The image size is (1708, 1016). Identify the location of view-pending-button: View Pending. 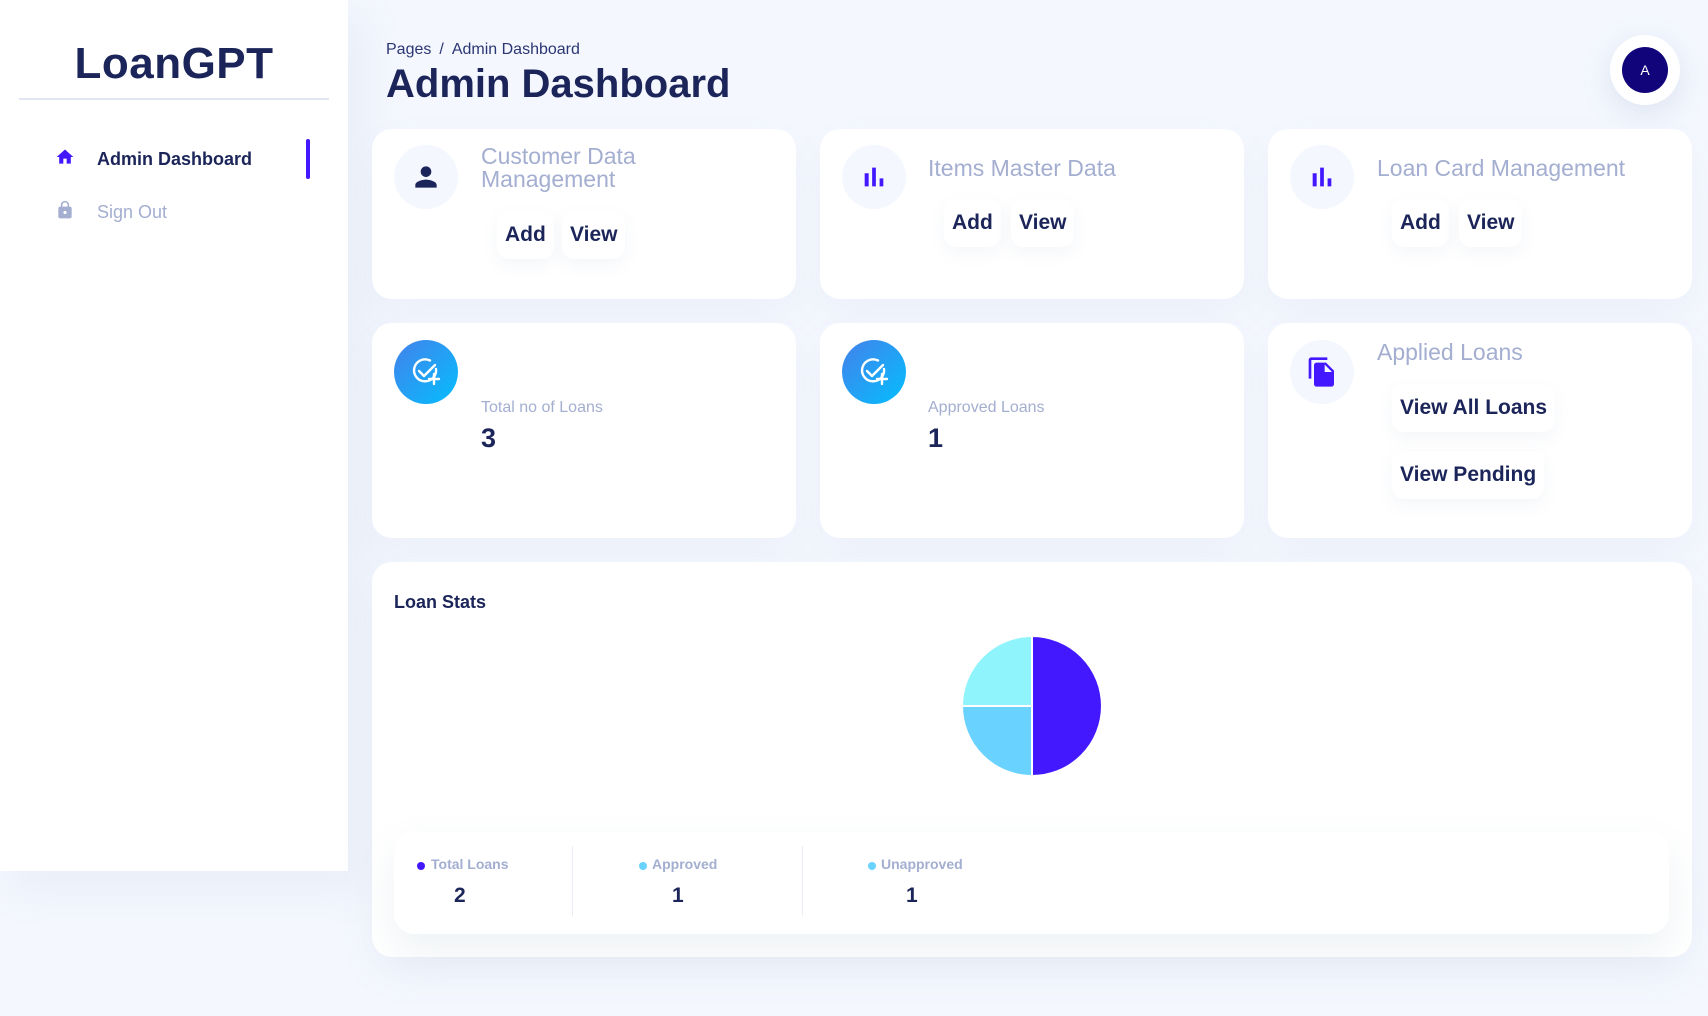
(1468, 475).